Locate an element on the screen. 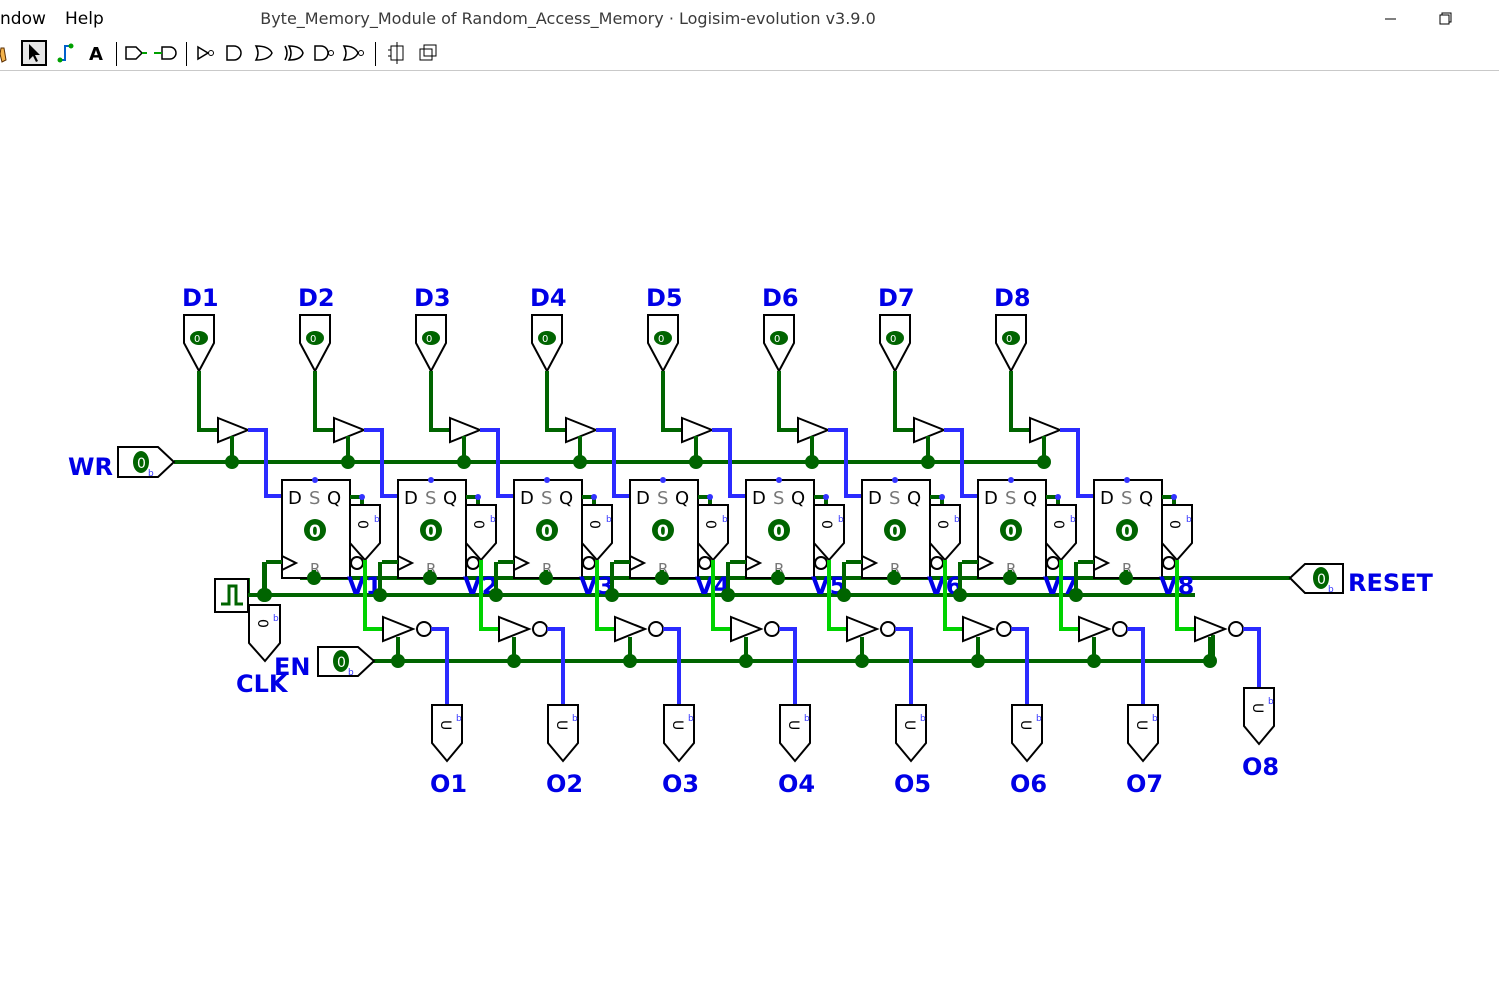  probe-v4 is located at coordinates (713, 533).